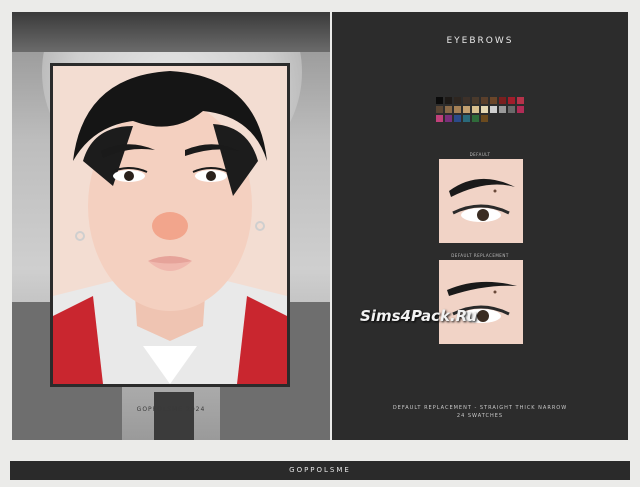 The width and height of the screenshot is (640, 487). Describe the element at coordinates (480, 41) in the screenshot. I see `panel-title: EYEBROWS` at that location.